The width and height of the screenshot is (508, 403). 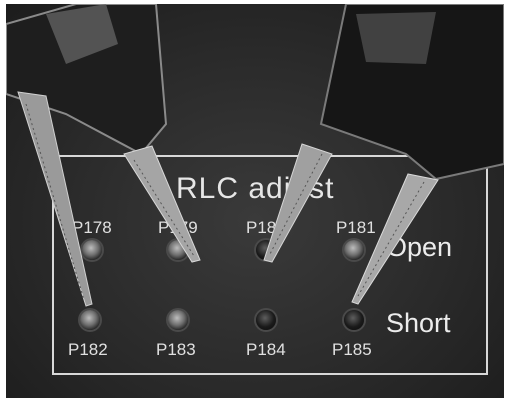 What do you see at coordinates (395, 239) in the screenshot?
I see `right-probe-tip-right` at bounding box center [395, 239].